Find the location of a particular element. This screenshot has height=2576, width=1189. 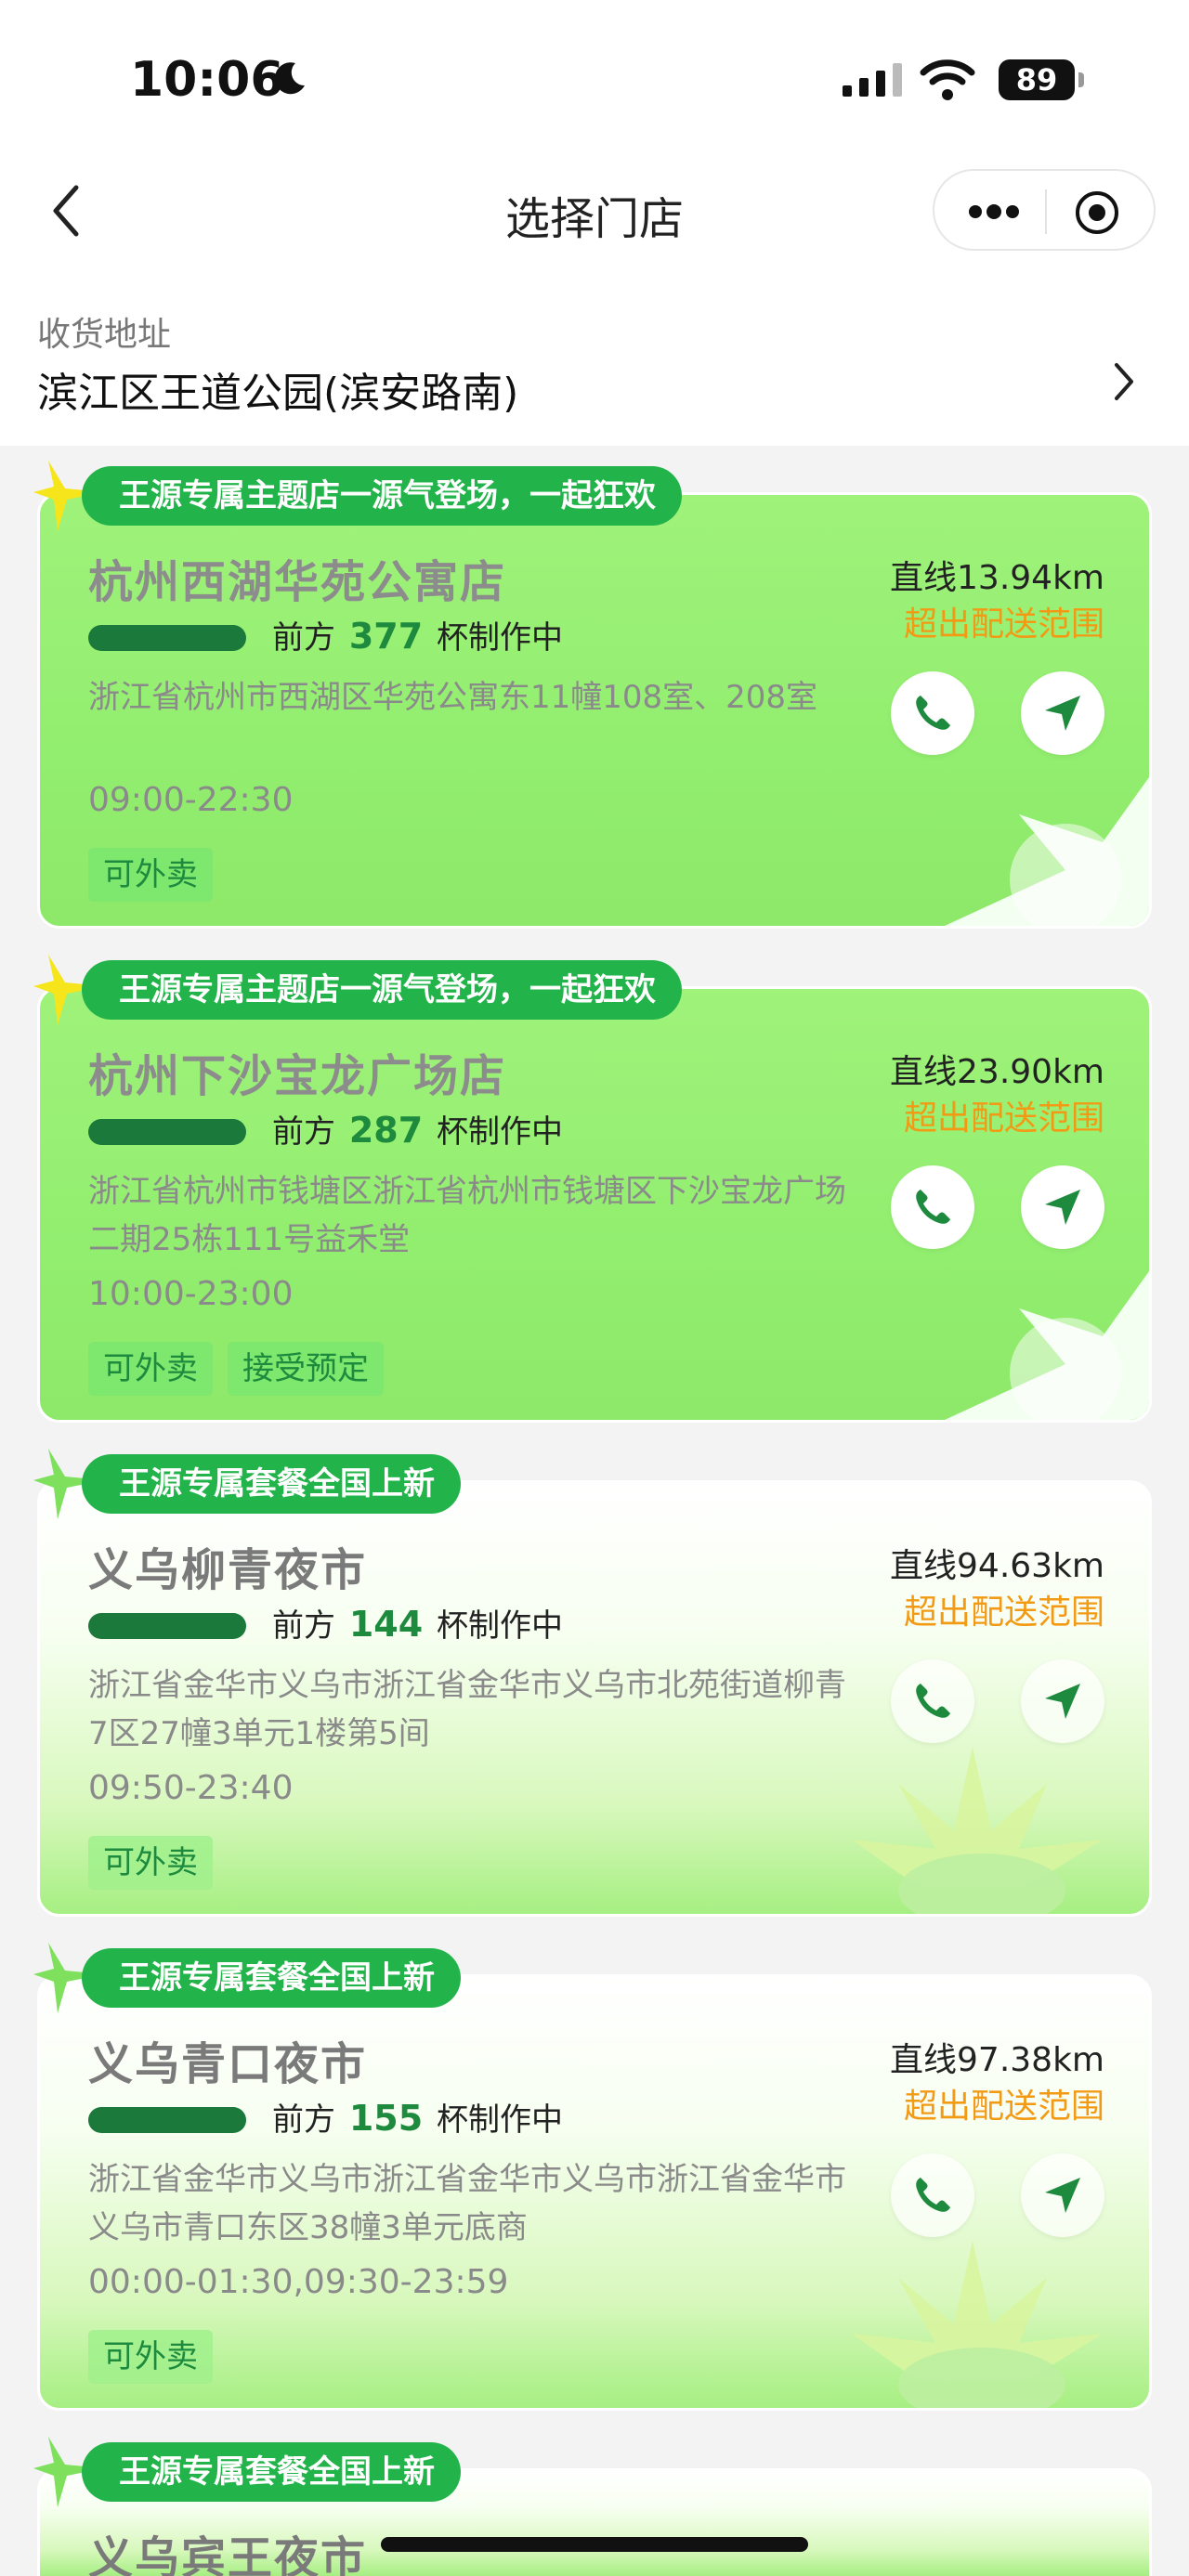

store-hours: 10:00-23:00 is located at coordinates (191, 1294).